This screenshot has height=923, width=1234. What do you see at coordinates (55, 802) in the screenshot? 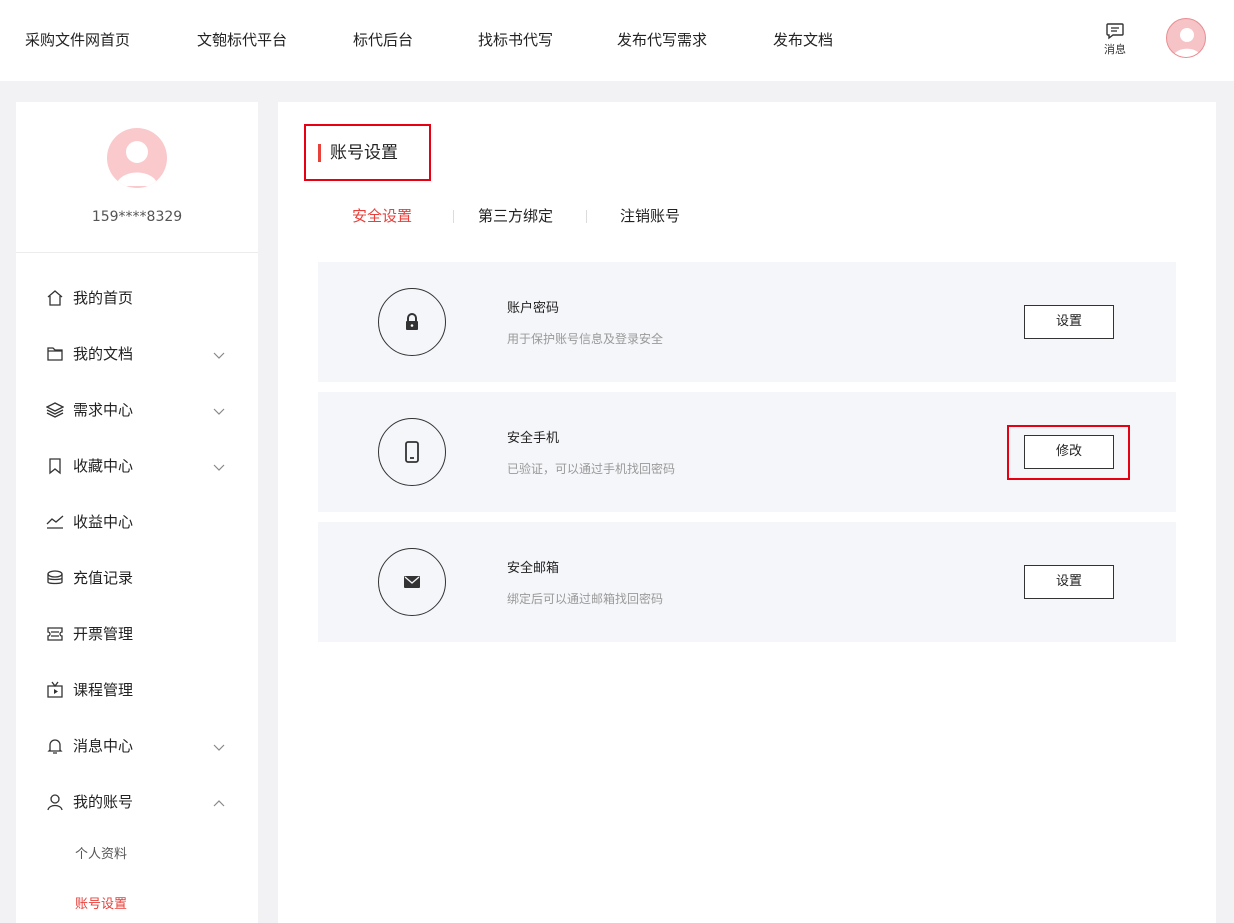
I see `user-icon` at bounding box center [55, 802].